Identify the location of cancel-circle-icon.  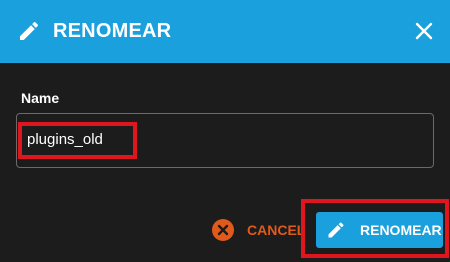
(223, 230).